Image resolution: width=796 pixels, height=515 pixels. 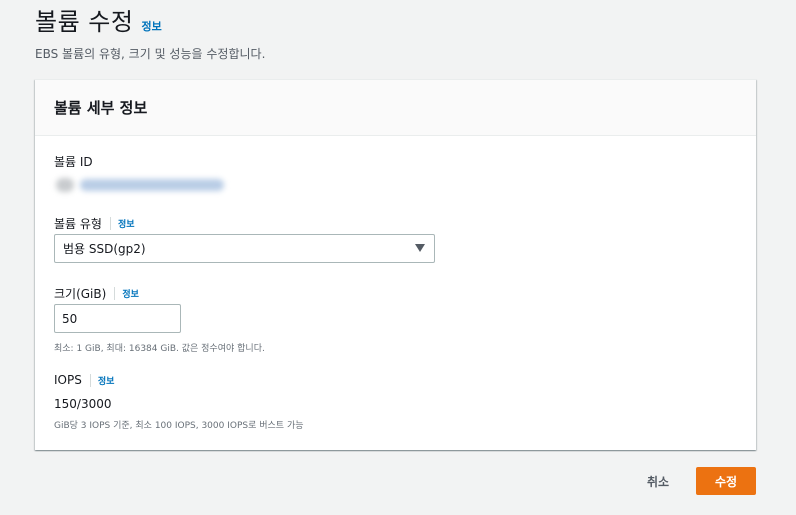 I want to click on iops-info-link: 정보, so click(x=106, y=380).